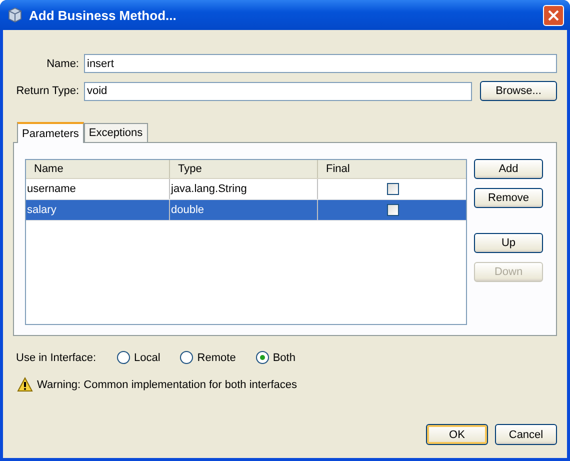  Describe the element at coordinates (25, 384) in the screenshot. I see `warning-icon` at that location.